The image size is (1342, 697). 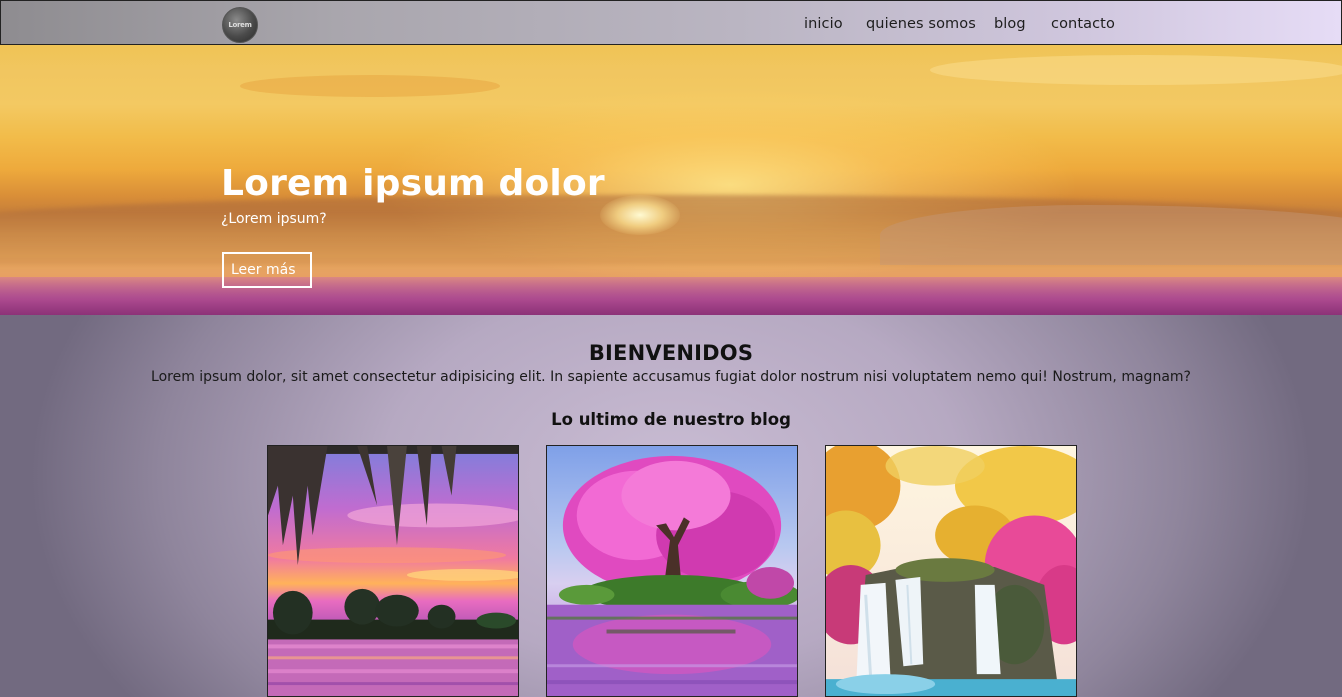 I want to click on blog-card-swamp-sunset, so click(x=393, y=571).